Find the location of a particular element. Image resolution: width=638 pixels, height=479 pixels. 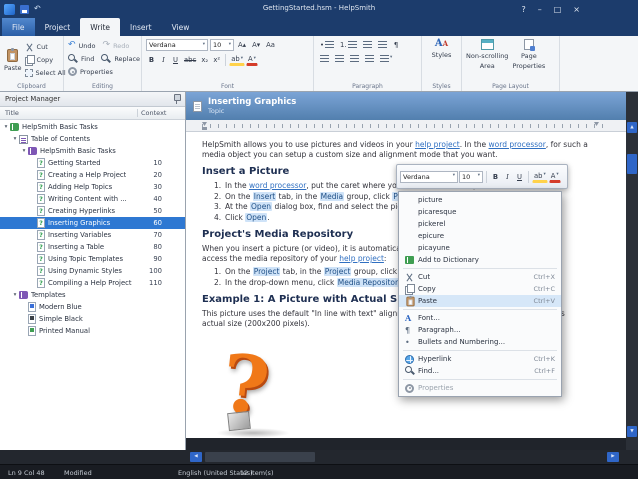

column-title: Title is located at coordinates (68, 113).